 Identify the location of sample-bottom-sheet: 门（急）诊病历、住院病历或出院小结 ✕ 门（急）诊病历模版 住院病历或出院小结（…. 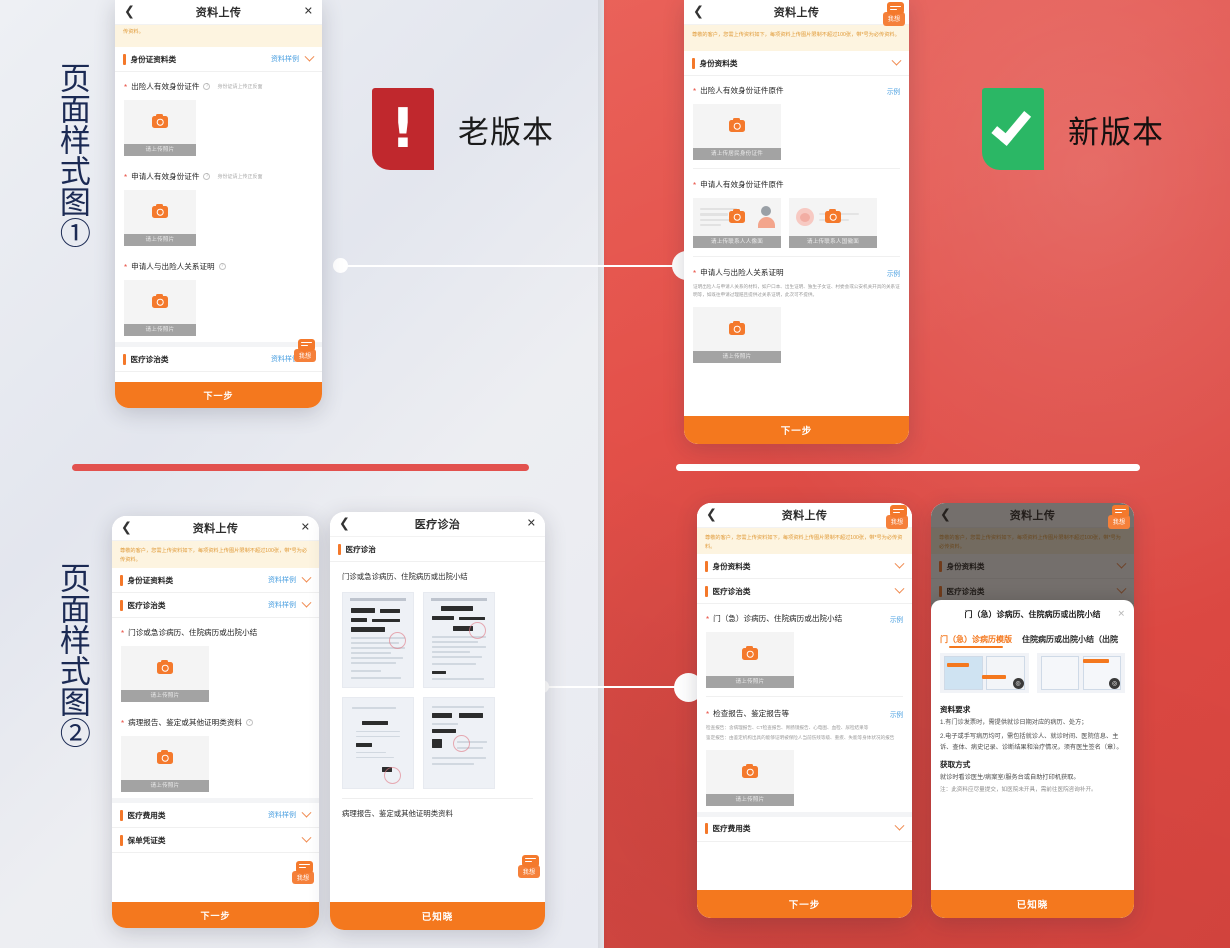
(1032, 759).